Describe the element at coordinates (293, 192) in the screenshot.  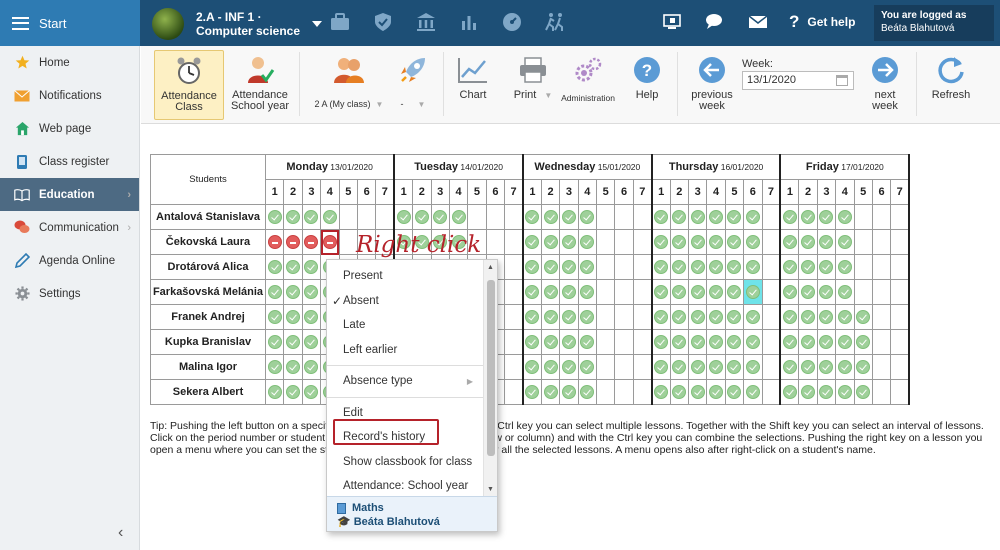
I see `lesson-number-header: 2` at that location.